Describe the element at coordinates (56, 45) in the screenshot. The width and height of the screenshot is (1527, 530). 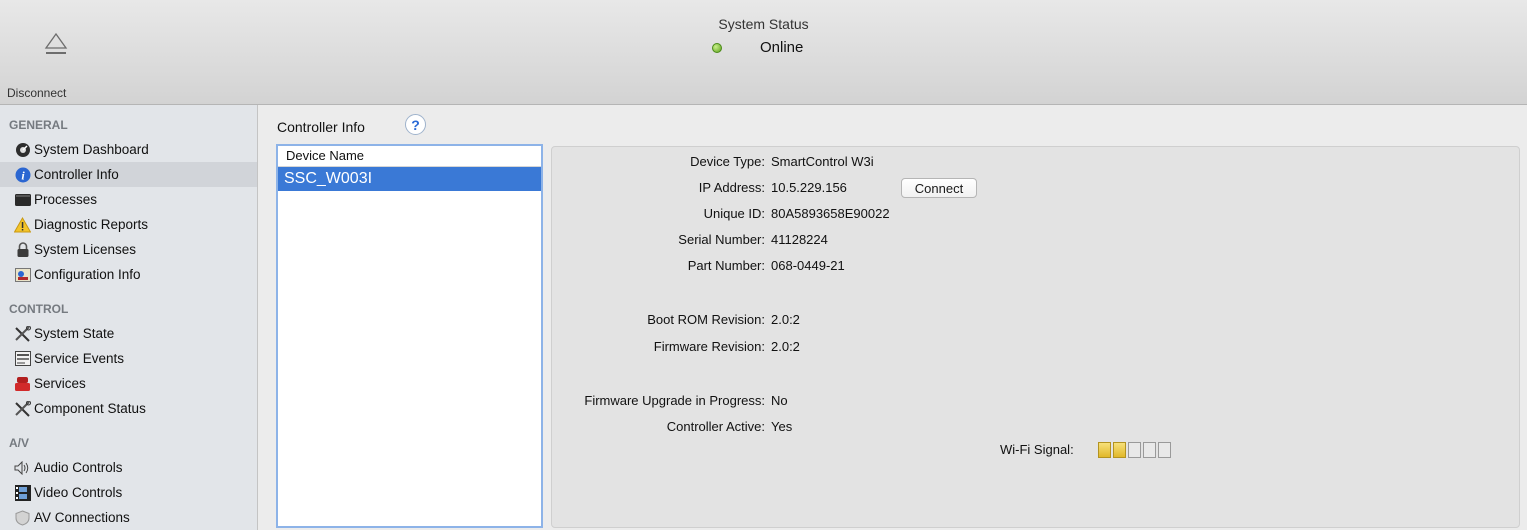
I see `eject-icon` at that location.